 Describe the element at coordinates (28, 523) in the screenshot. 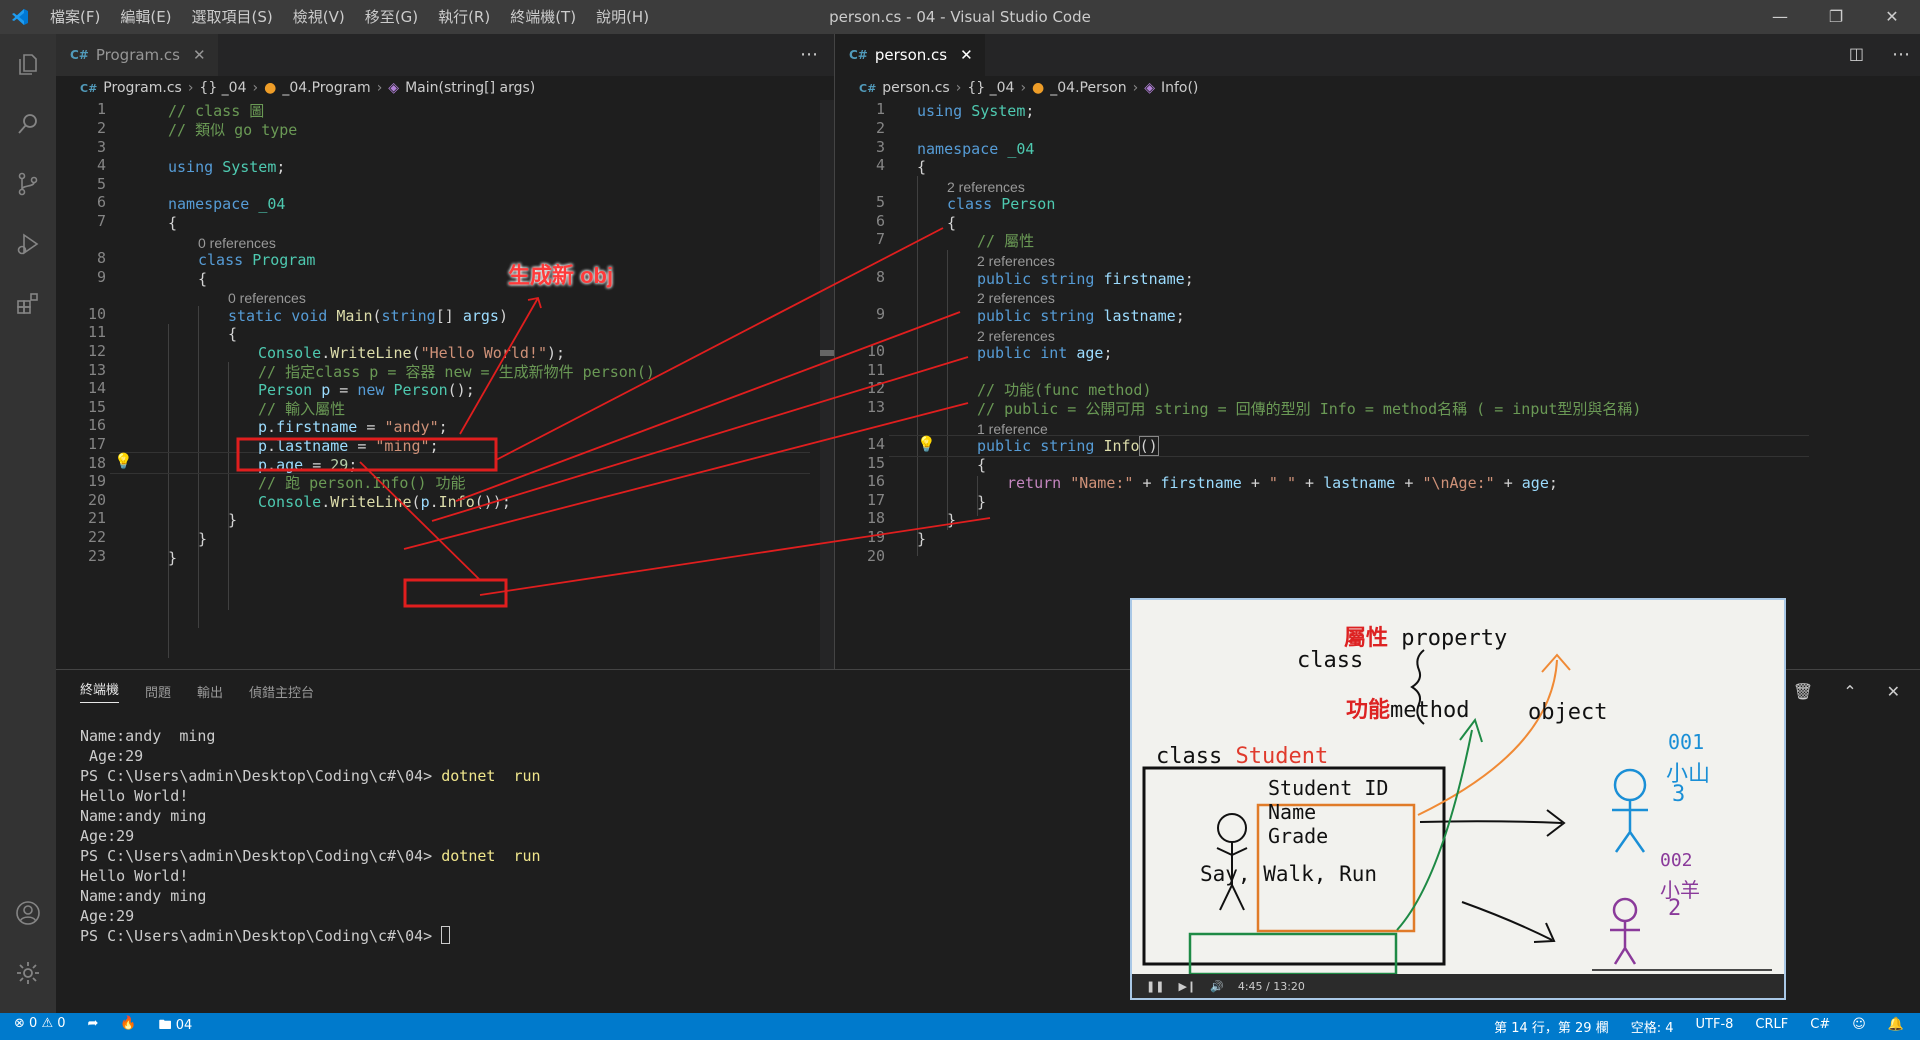

I see `activity-bar` at that location.